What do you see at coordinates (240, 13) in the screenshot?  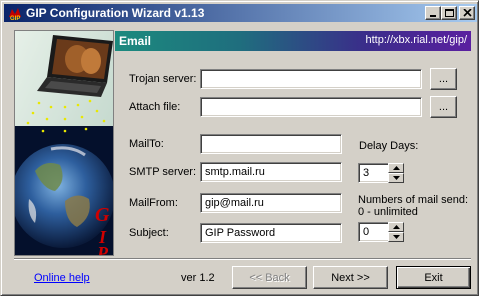 I see `title-bar: GIP GIP Configuration Wizard v1.13` at bounding box center [240, 13].